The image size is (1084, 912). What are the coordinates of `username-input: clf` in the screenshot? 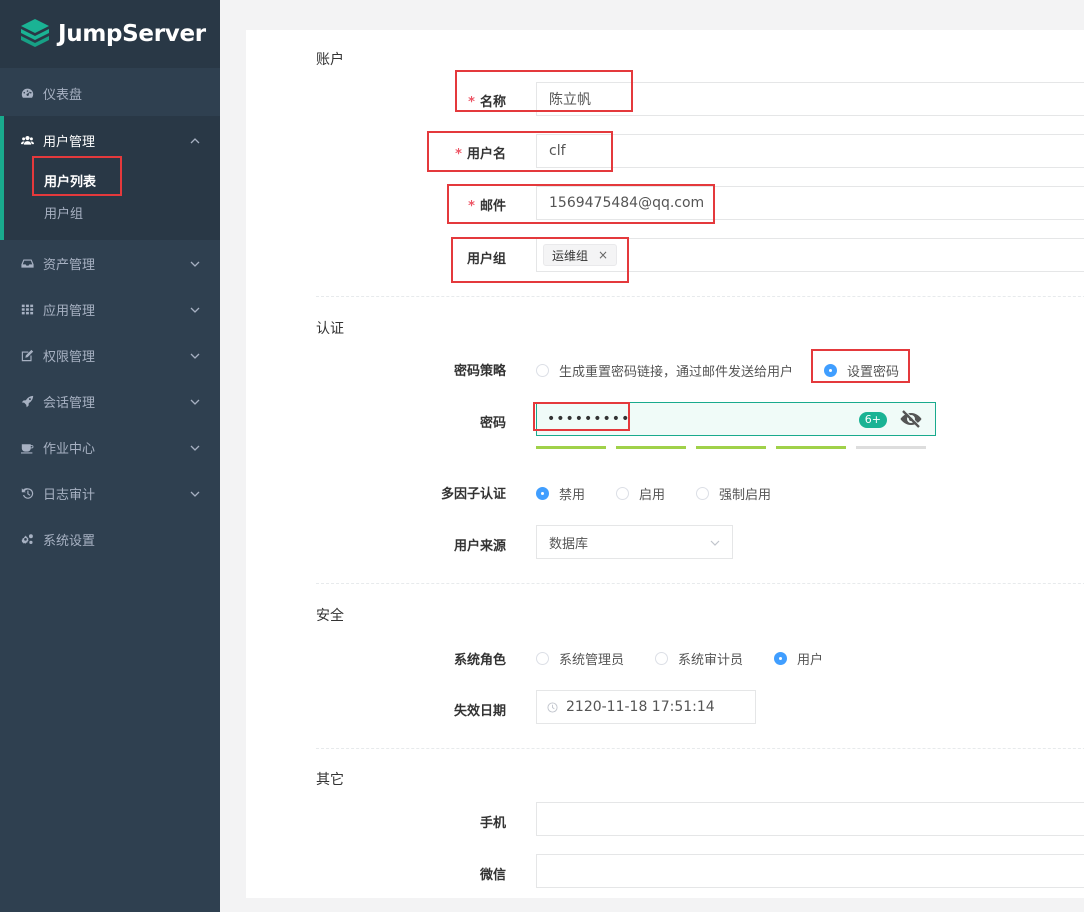 It's located at (810, 151).